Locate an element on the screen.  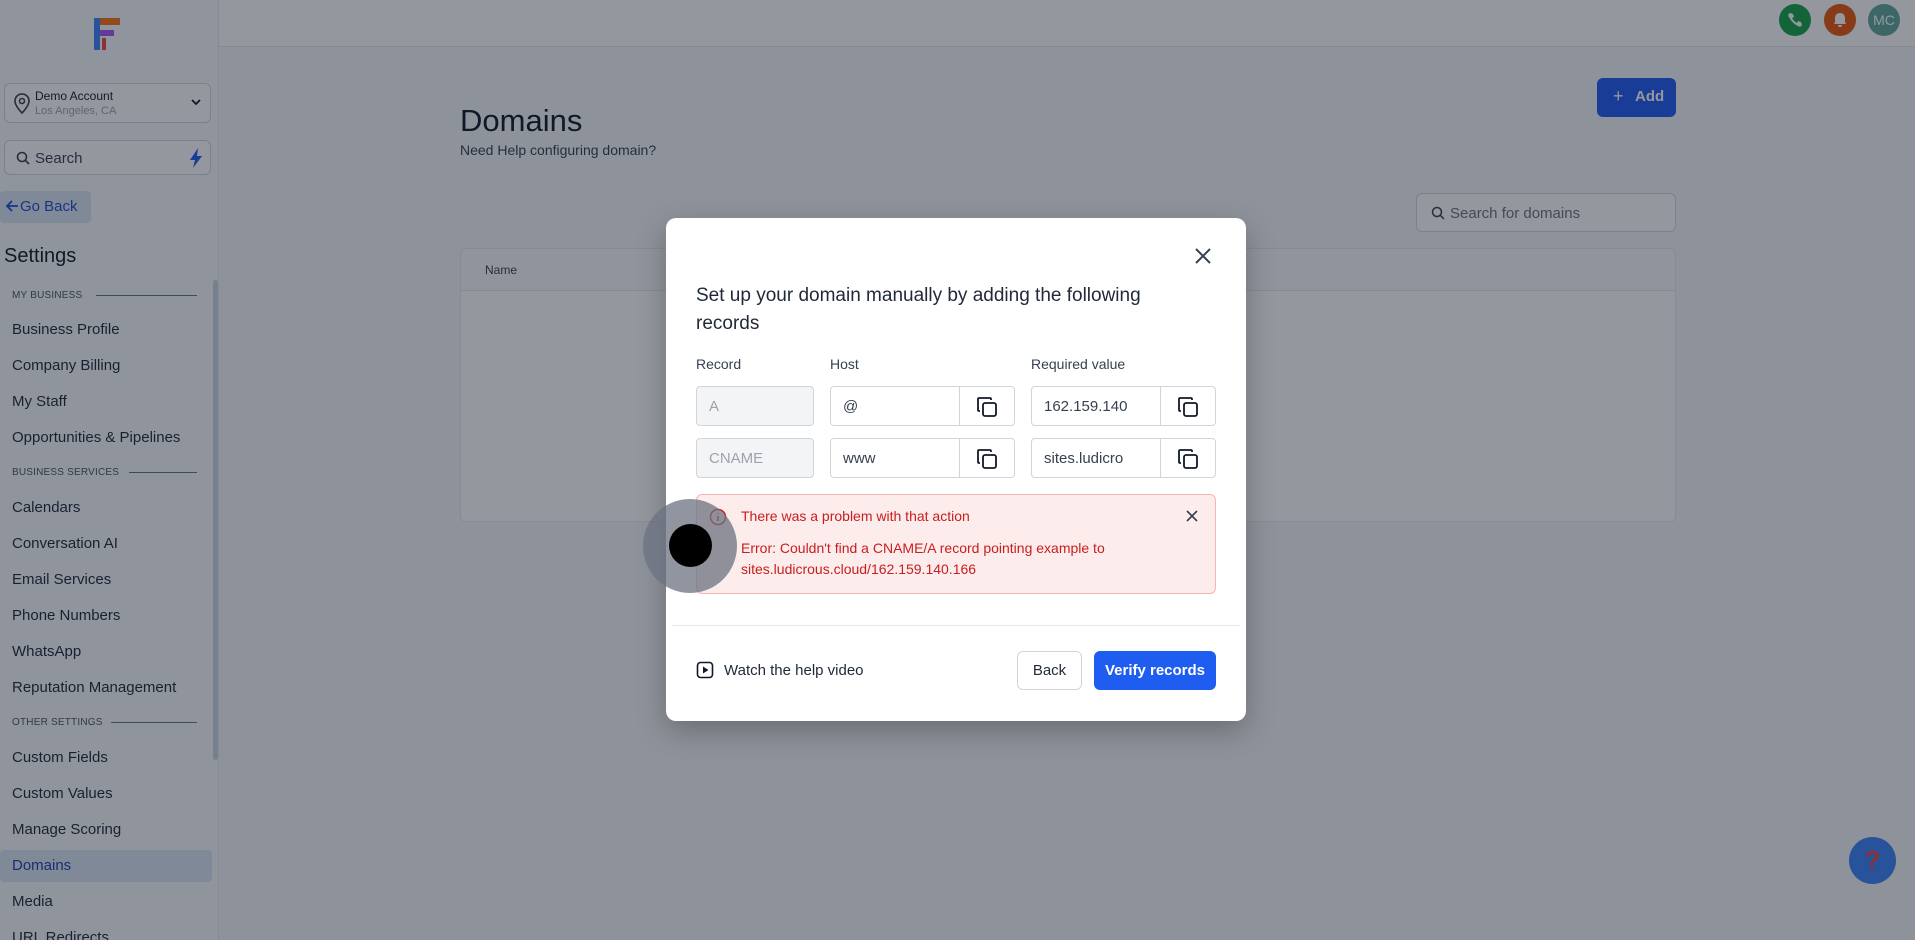
cursor-pointer is located at coordinates (690, 545).